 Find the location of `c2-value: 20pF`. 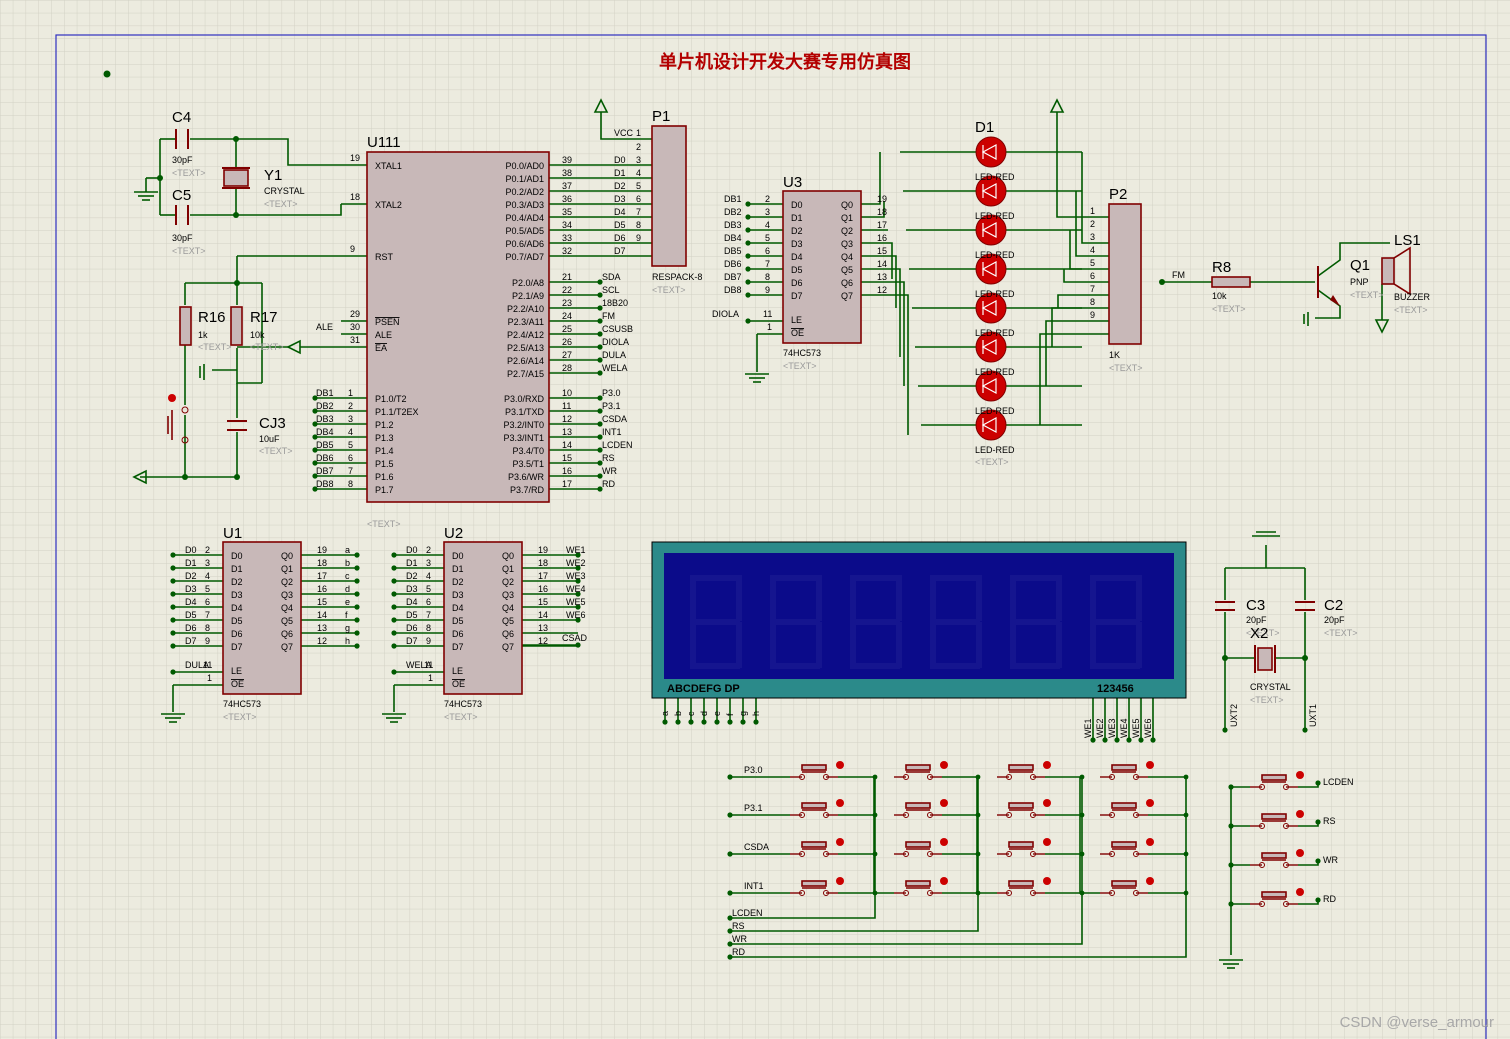

c2-value: 20pF is located at coordinates (1334, 620).